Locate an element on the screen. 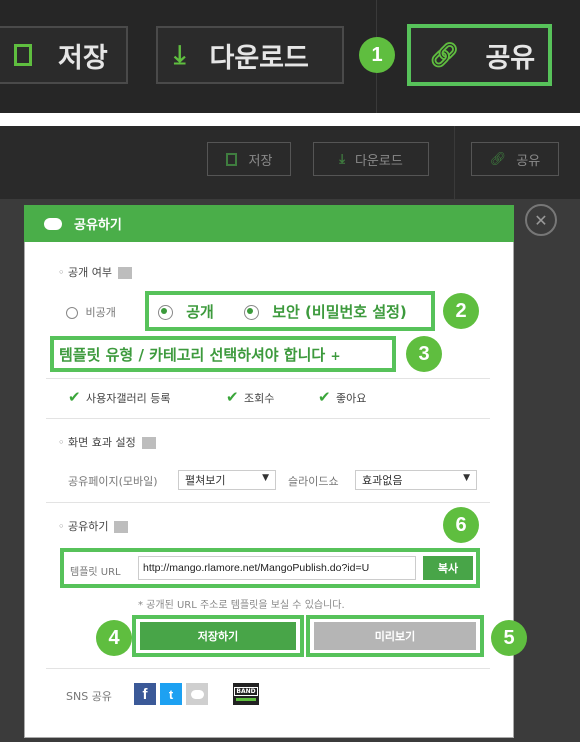 The image size is (580, 742). sns-label: SNS 공유 is located at coordinates (89, 696).